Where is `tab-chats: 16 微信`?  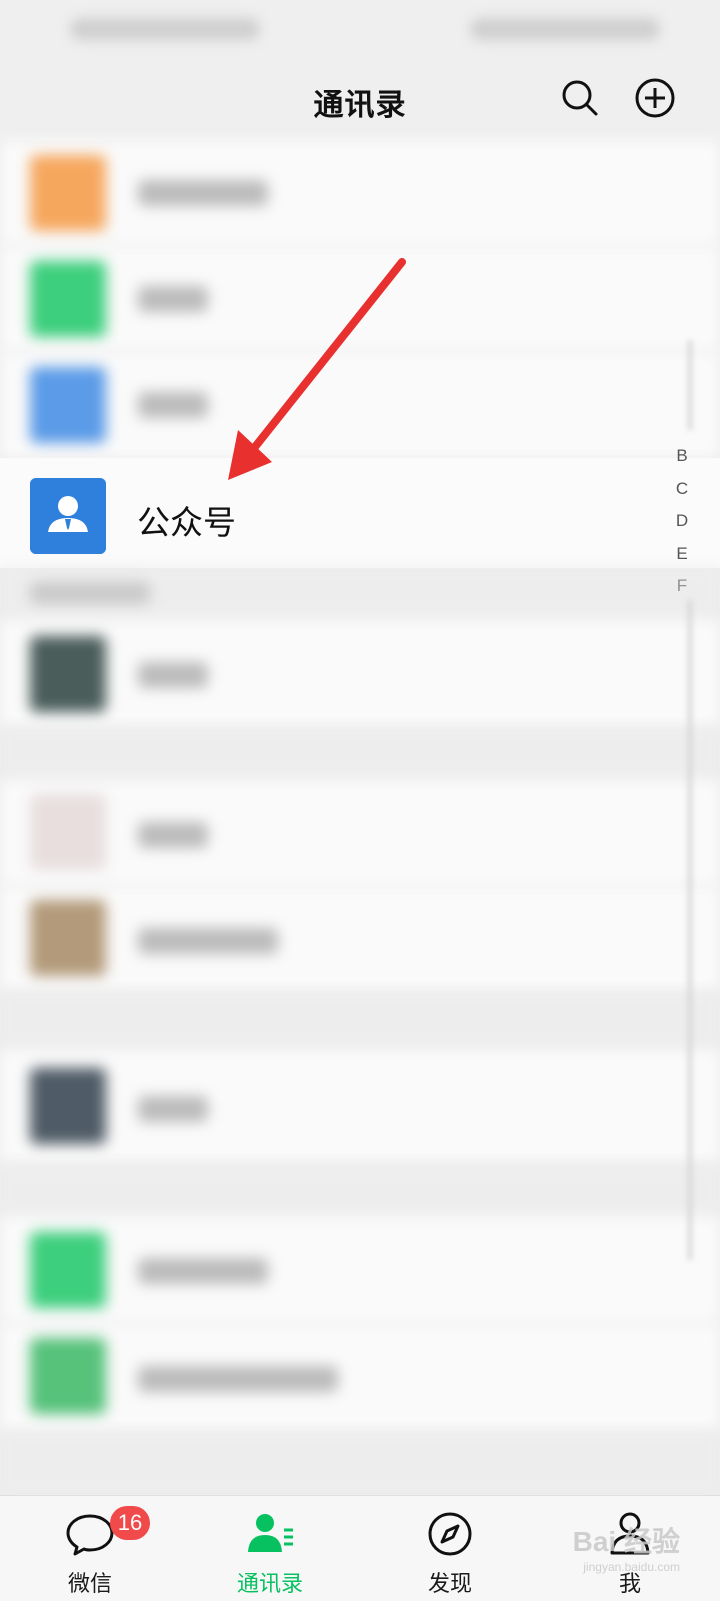
tab-chats: 16 微信 is located at coordinates (90, 1548).